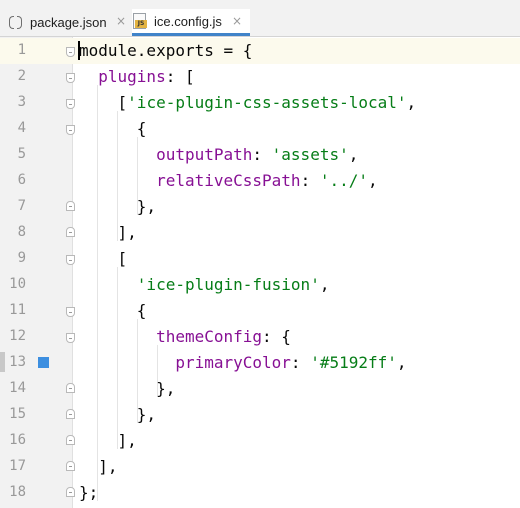 The image size is (520, 508). What do you see at coordinates (2, 362) in the screenshot?
I see `change-marker` at bounding box center [2, 362].